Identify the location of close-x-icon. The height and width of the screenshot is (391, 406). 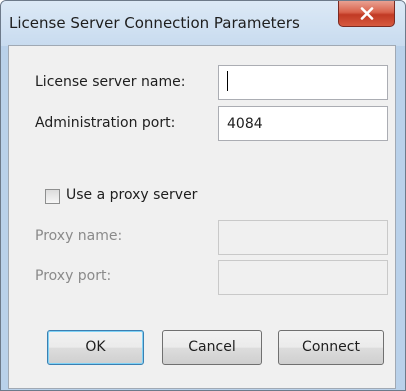
(367, 13).